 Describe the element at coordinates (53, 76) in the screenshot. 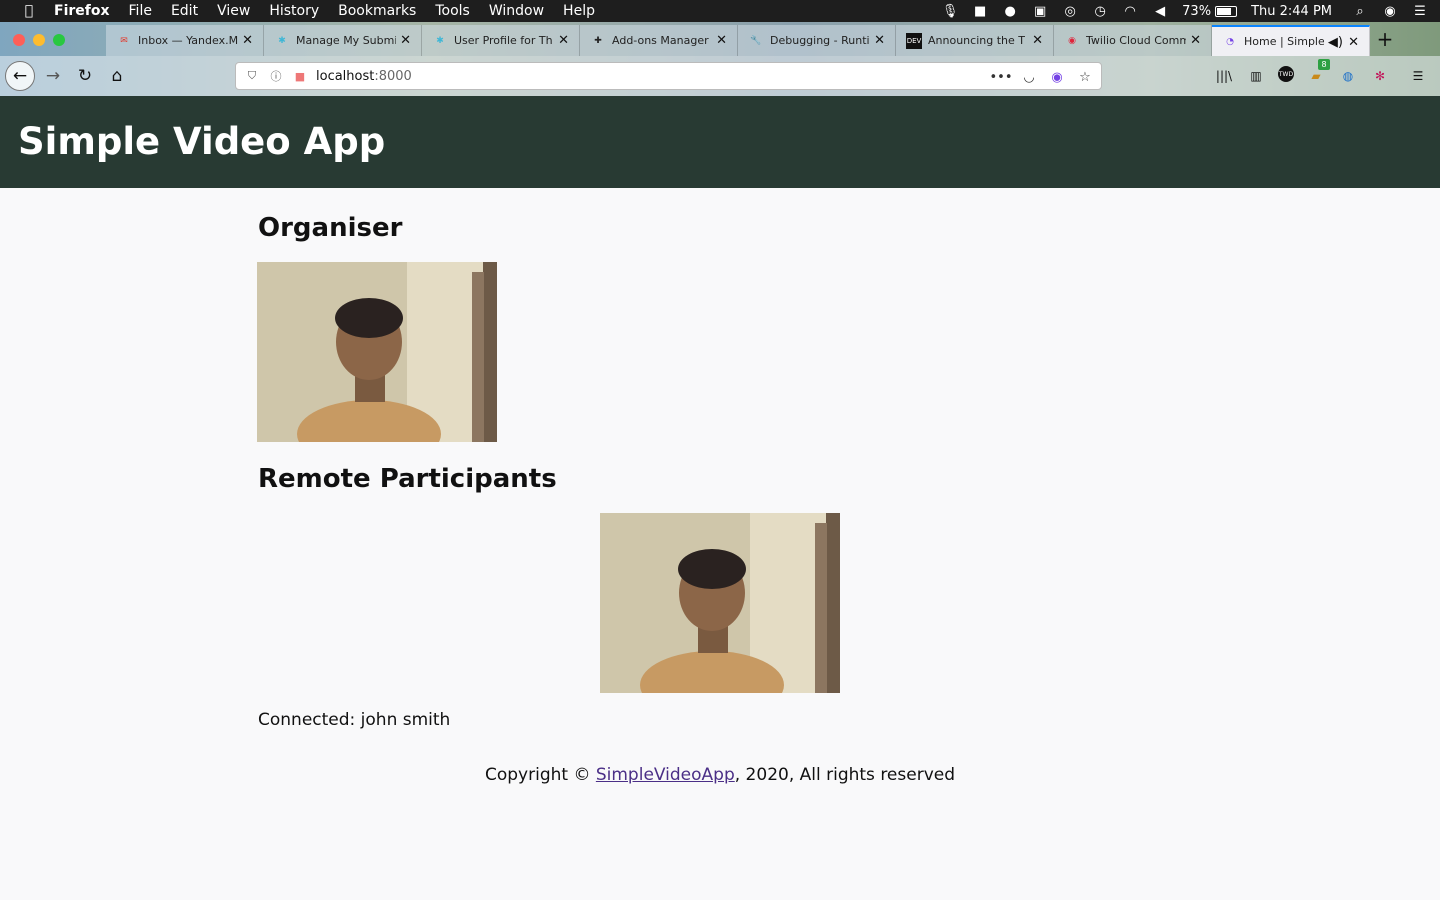

I see `forward-button: →` at that location.